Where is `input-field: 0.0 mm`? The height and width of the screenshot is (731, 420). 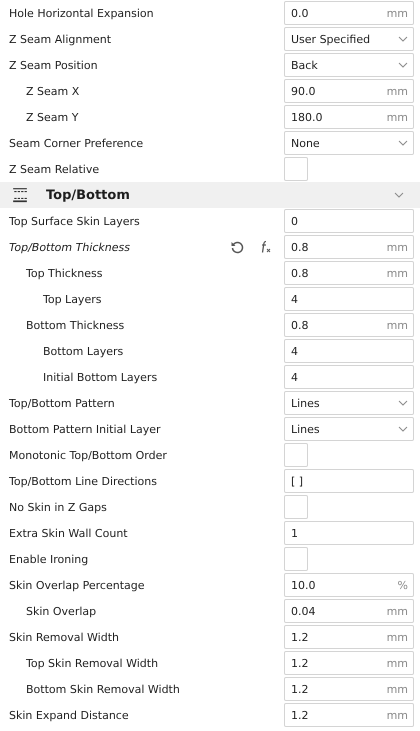 input-field: 0.0 mm is located at coordinates (349, 13).